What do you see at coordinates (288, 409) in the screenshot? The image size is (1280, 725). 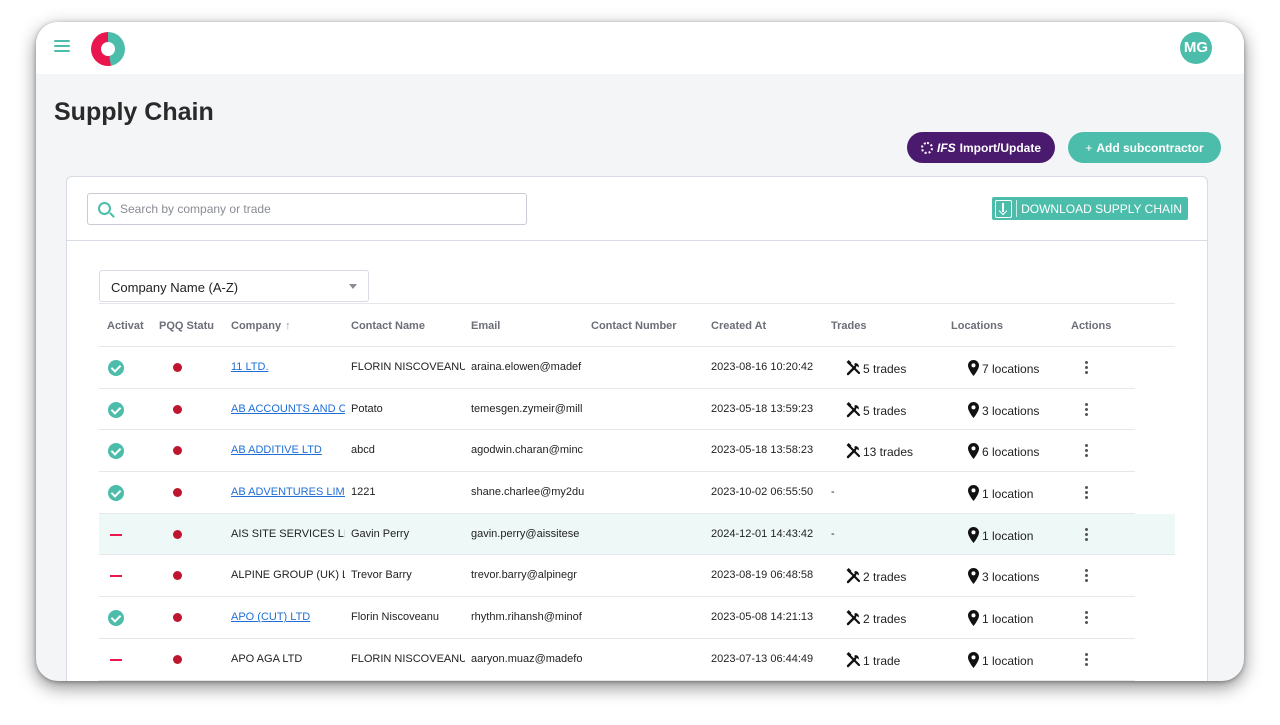 I see `company-name: AB ACCOUNTS AND C` at bounding box center [288, 409].